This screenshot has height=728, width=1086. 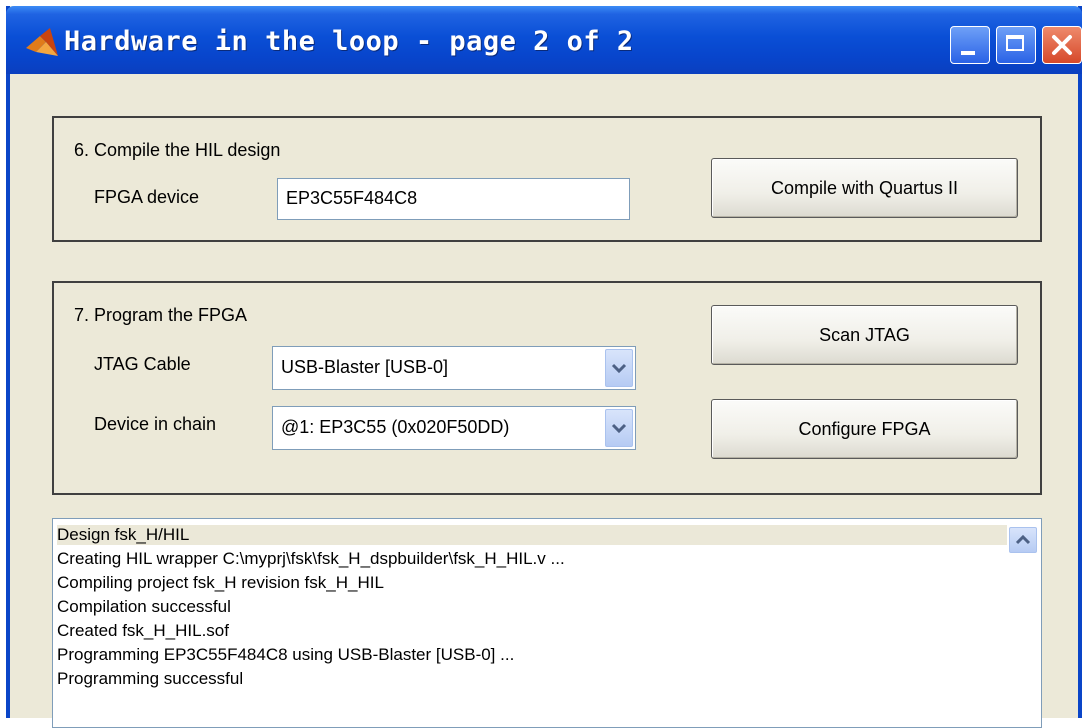 I want to click on close-icon, so click(x=1062, y=45).